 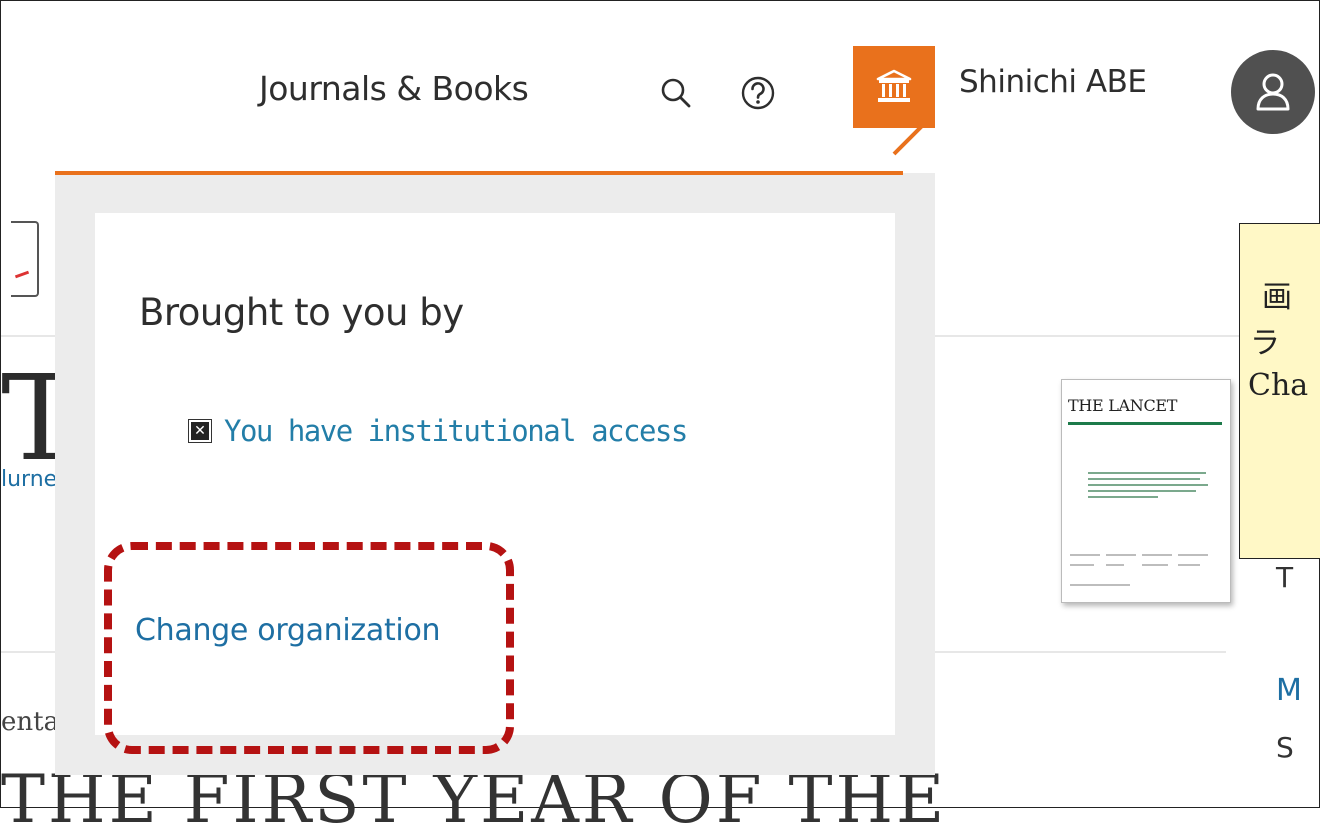 I want to click on institution-button, so click(x=894, y=87).